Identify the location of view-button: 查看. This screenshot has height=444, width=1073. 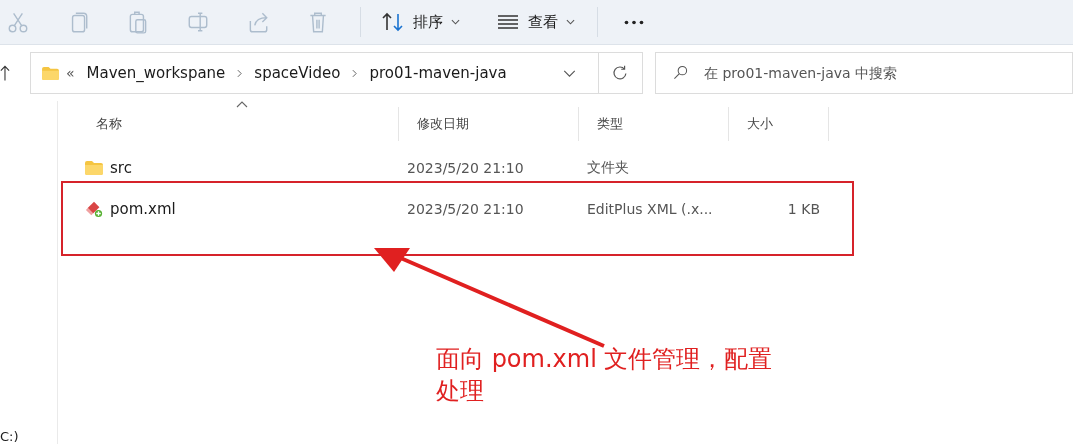
(535, 22).